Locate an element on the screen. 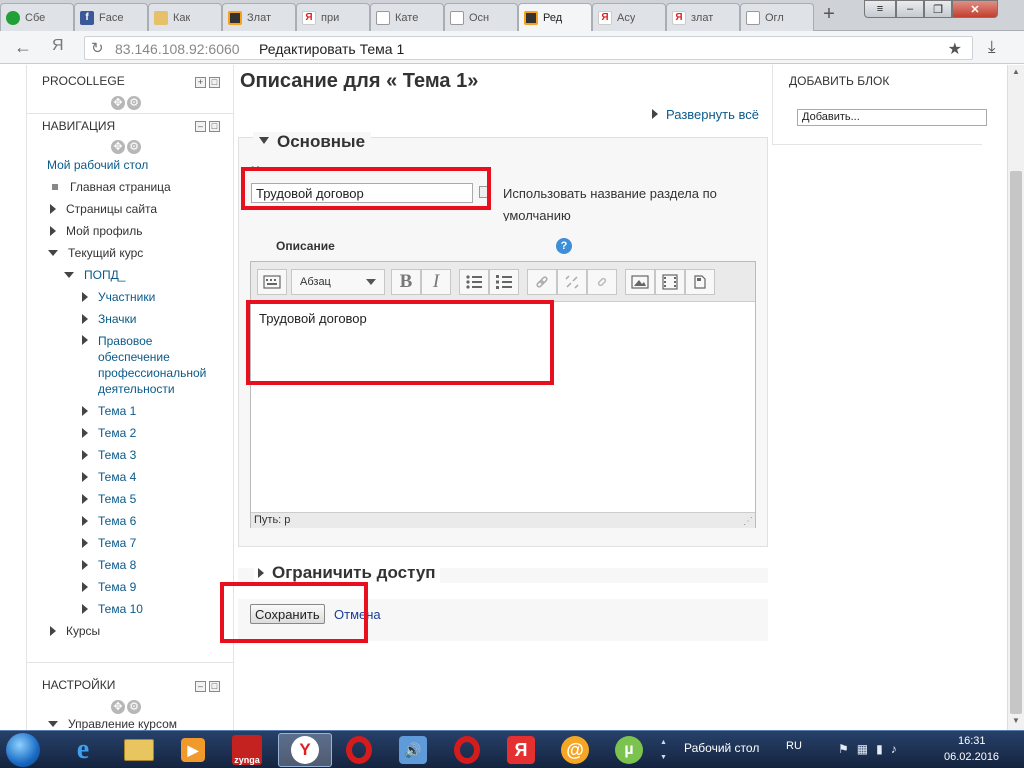  collapse-icon: – is located at coordinates (200, 686).